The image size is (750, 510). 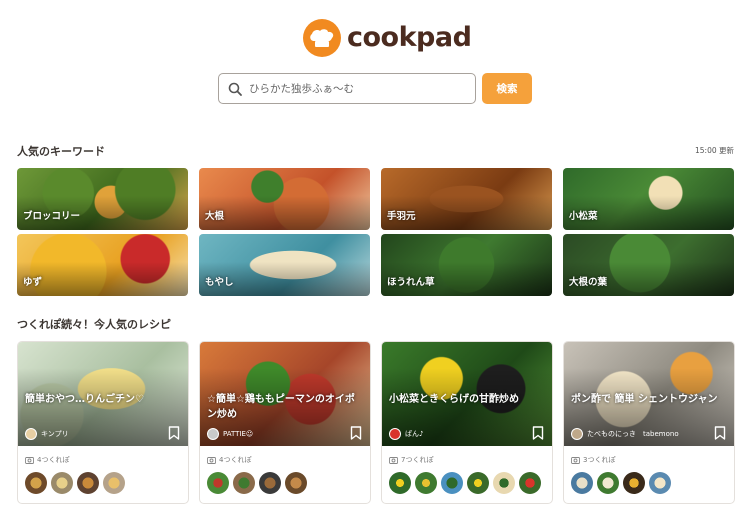 I want to click on recipe-card: 簡単おやつ…りんごチン♡ キンプリ 4つくれぽ, so click(x=103, y=422).